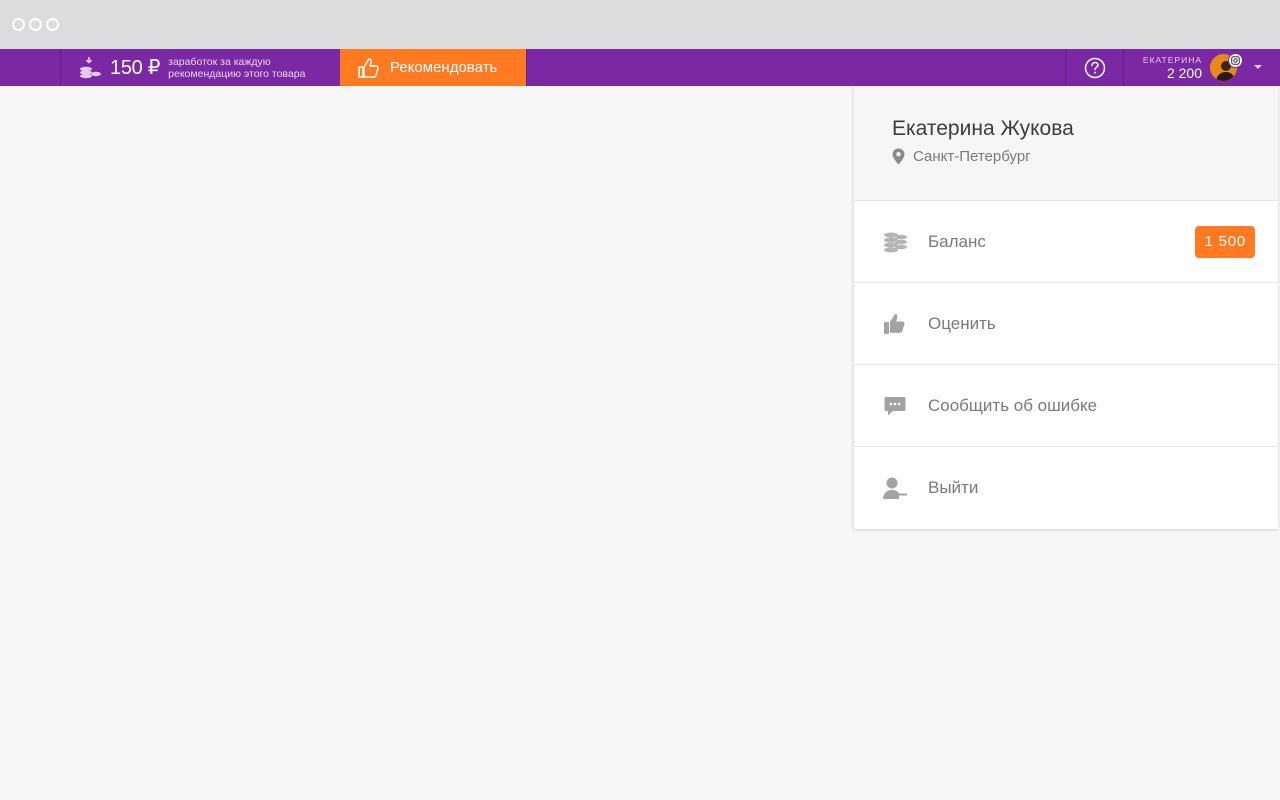 Image resolution: width=1280 pixels, height=800 pixels. I want to click on window-close-button, so click(18, 24).